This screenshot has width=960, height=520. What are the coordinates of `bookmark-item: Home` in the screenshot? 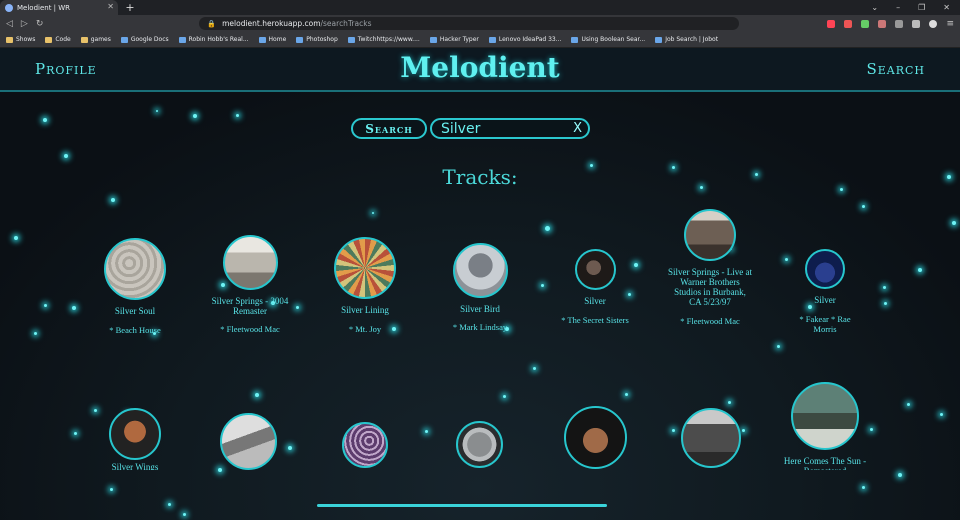 It's located at (272, 39).